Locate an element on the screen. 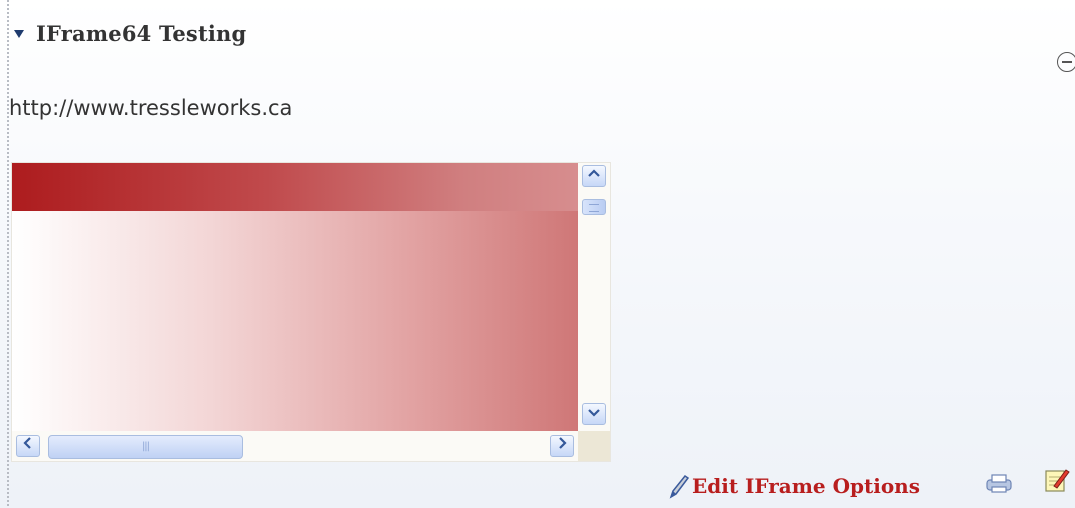 This screenshot has height=508, width=1075. horizontal-scroll-thumb: ||| is located at coordinates (145, 447).